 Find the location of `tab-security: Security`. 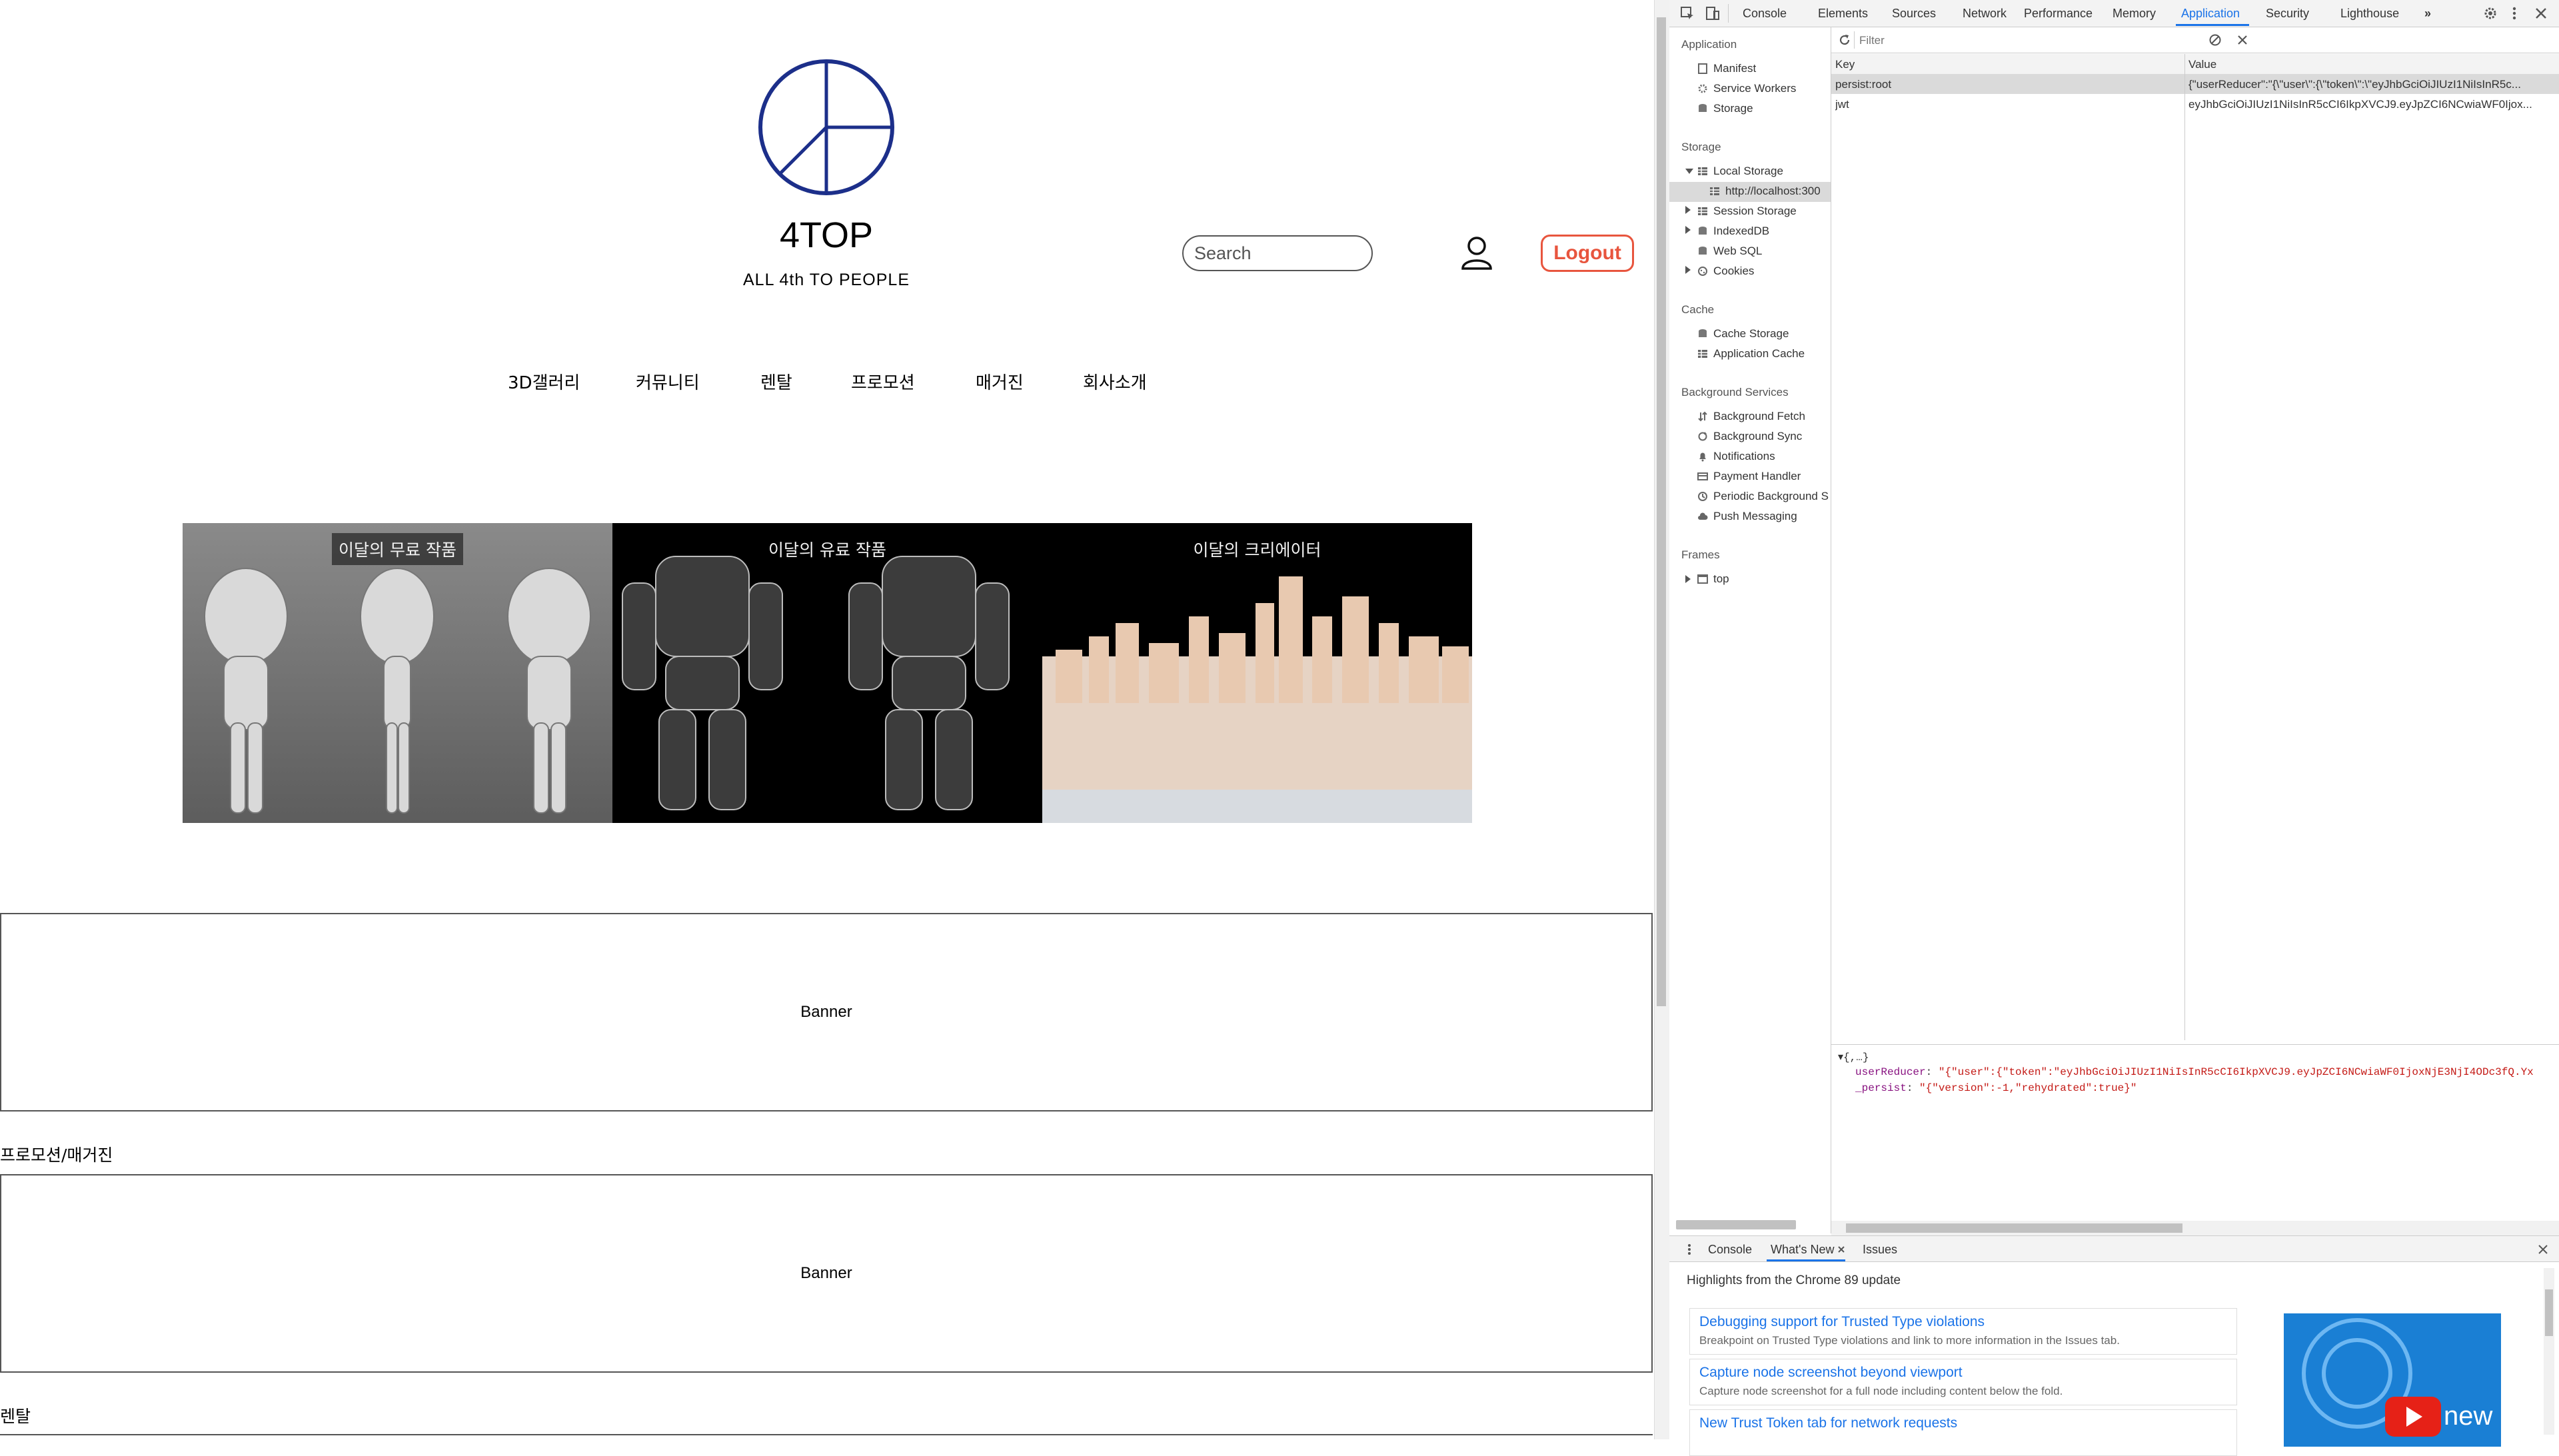

tab-security: Security is located at coordinates (2287, 14).